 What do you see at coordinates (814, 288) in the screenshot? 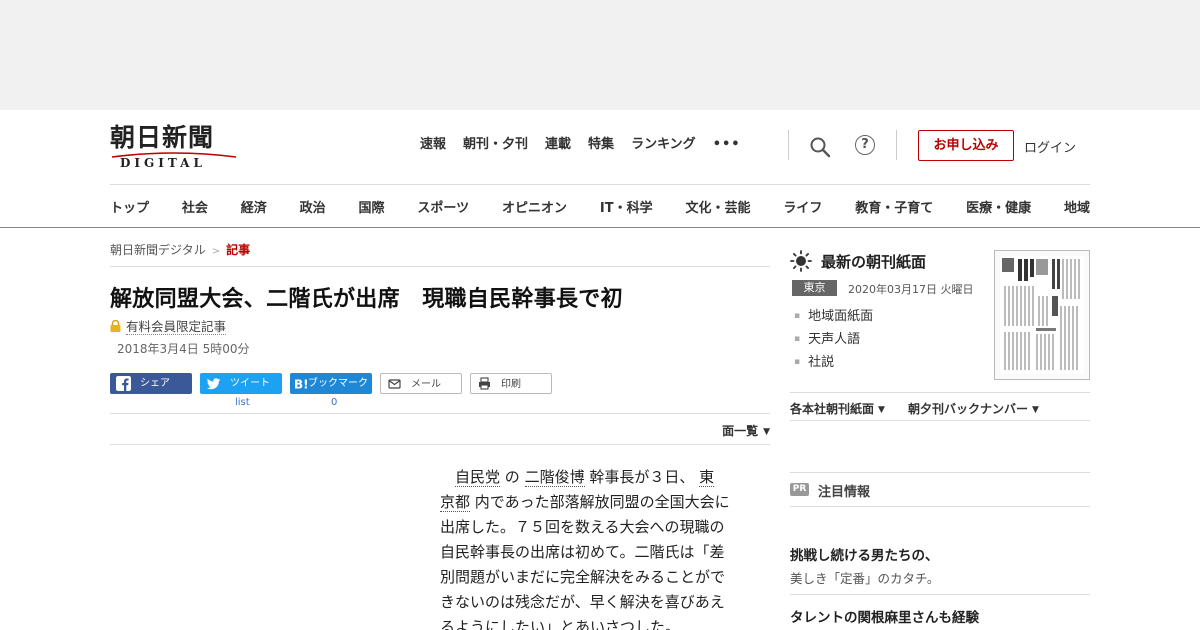
I see `region-tag: 東京` at bounding box center [814, 288].